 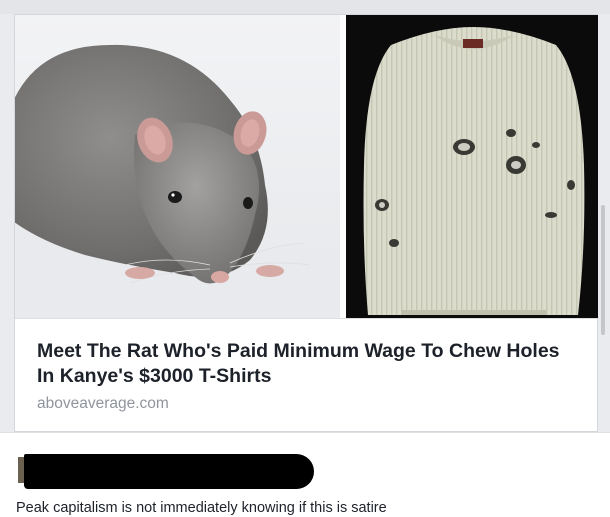 I want to click on scrollbar, so click(x=603, y=270).